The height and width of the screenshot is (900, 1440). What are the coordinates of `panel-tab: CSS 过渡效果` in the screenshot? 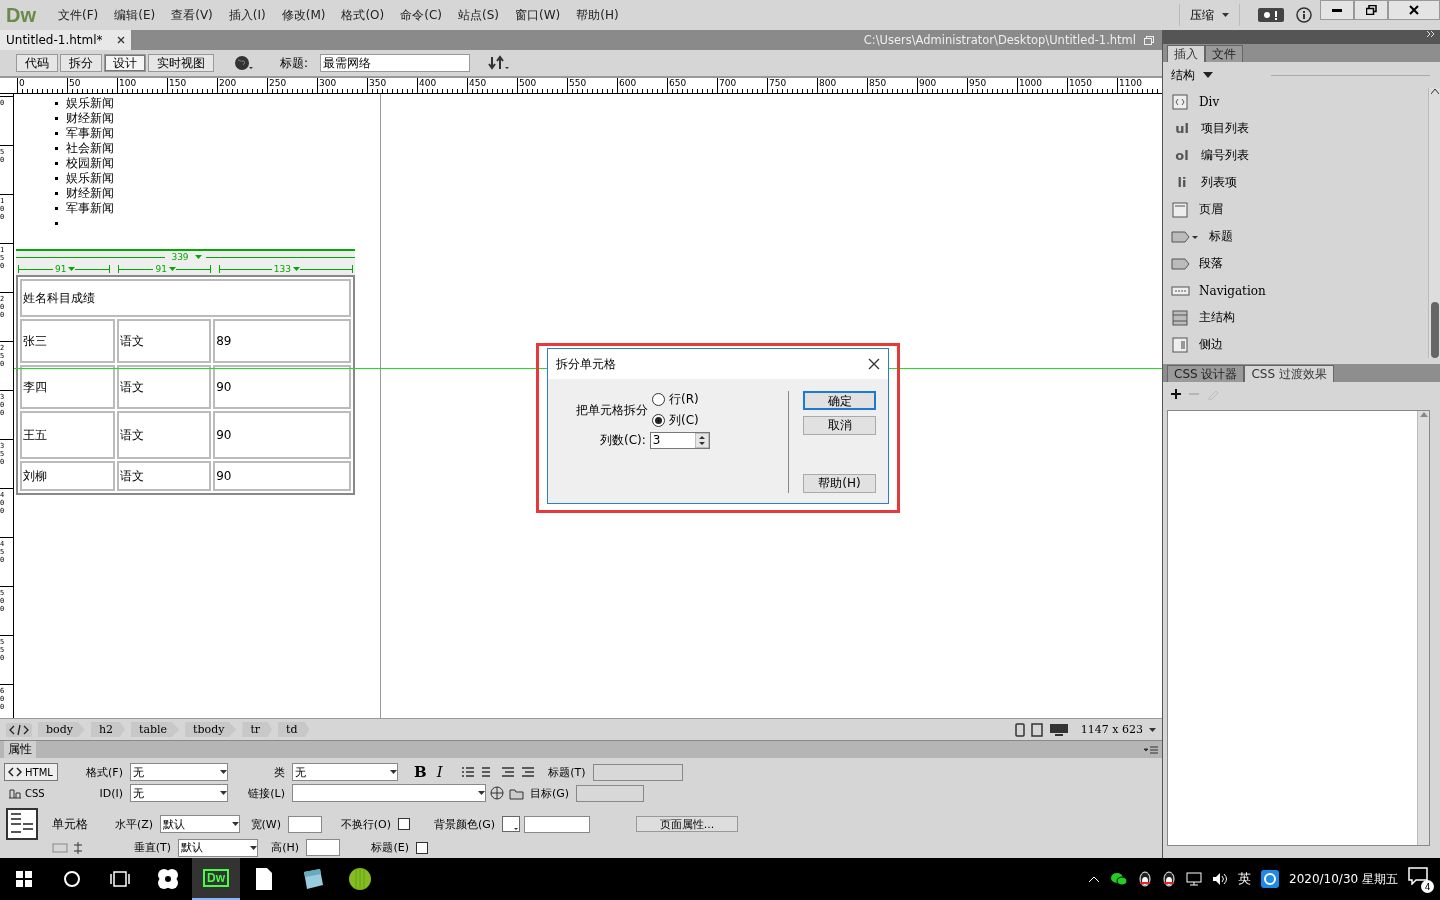 It's located at (1289, 373).